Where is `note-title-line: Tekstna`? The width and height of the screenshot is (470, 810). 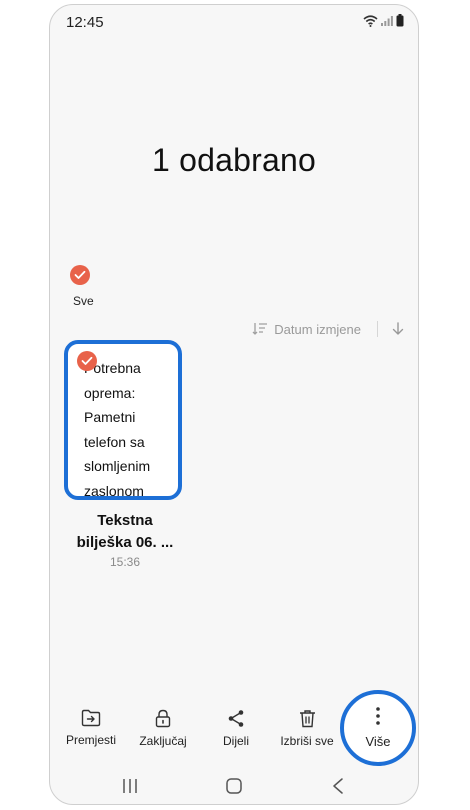
note-title-line: Tekstna is located at coordinates (125, 520).